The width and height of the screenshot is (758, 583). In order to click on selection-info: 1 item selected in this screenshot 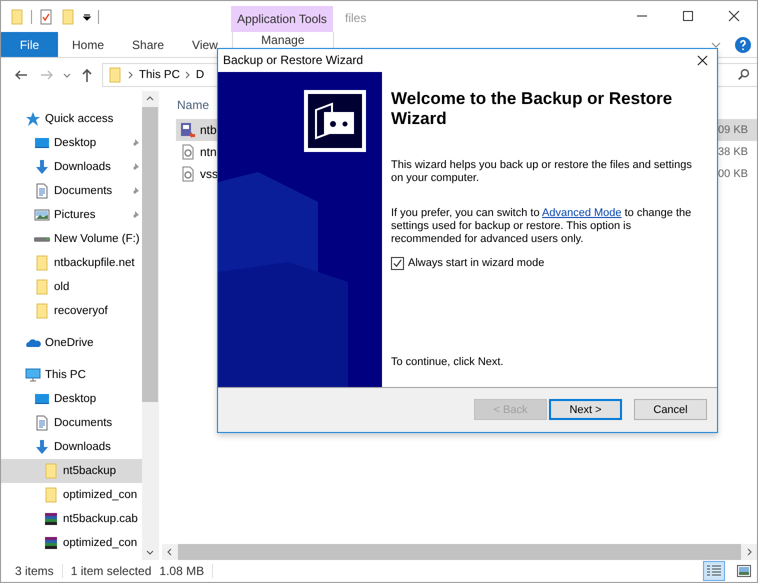, I will do `click(111, 571)`.